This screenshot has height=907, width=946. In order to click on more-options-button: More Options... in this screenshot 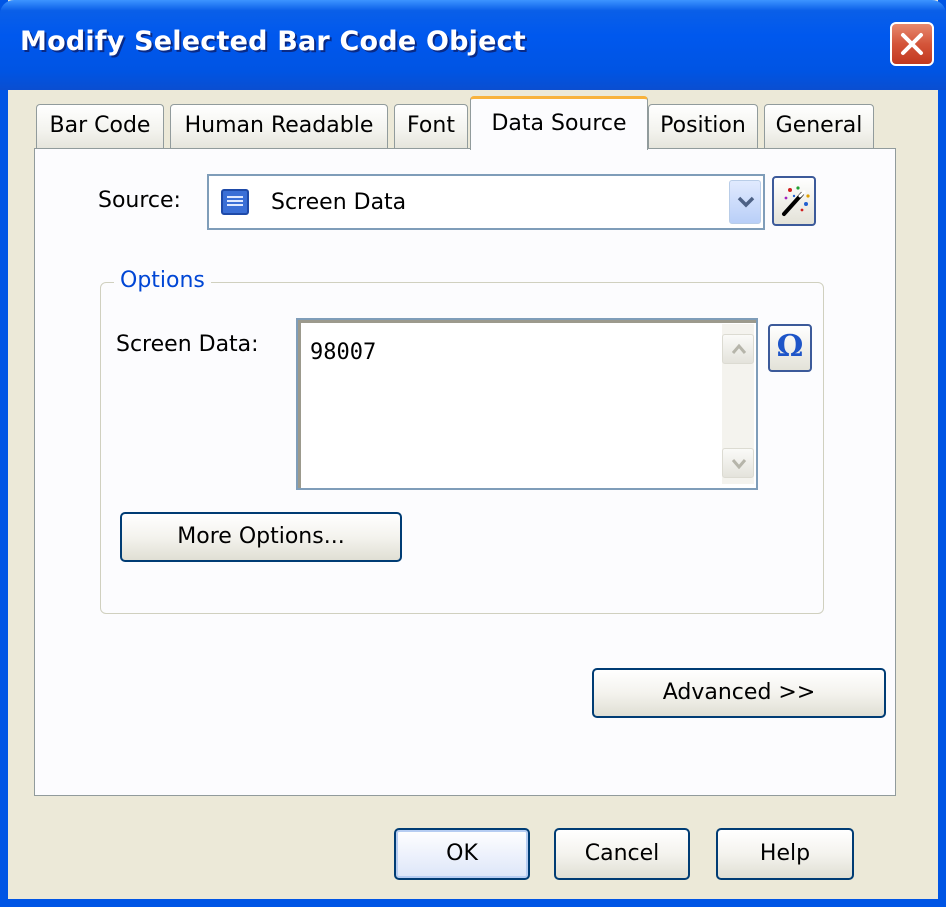, I will do `click(261, 537)`.